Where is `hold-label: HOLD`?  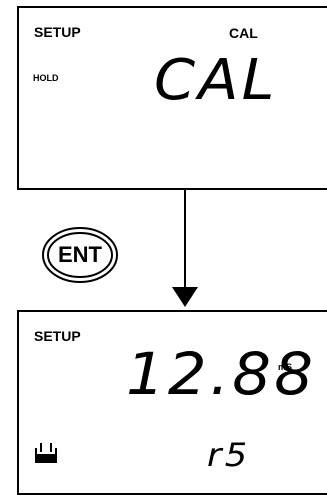 hold-label: HOLD is located at coordinates (46, 78).